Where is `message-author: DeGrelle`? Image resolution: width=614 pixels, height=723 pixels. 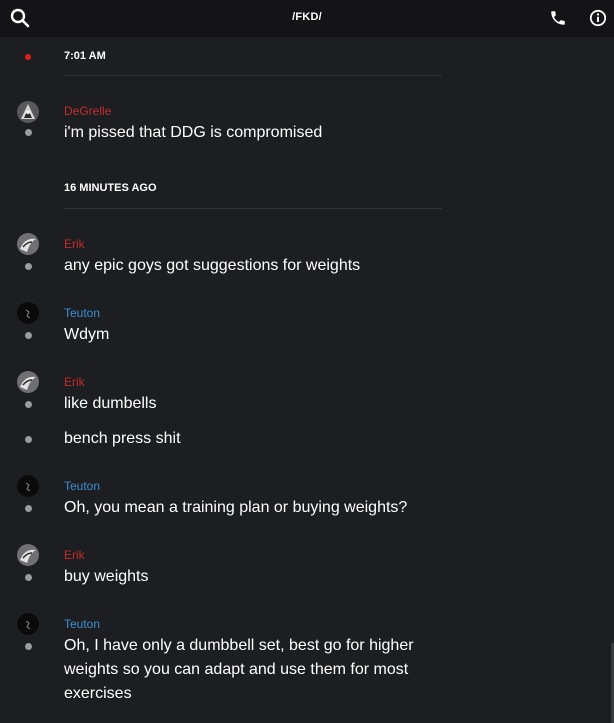
message-author: DeGrelle is located at coordinates (87, 111).